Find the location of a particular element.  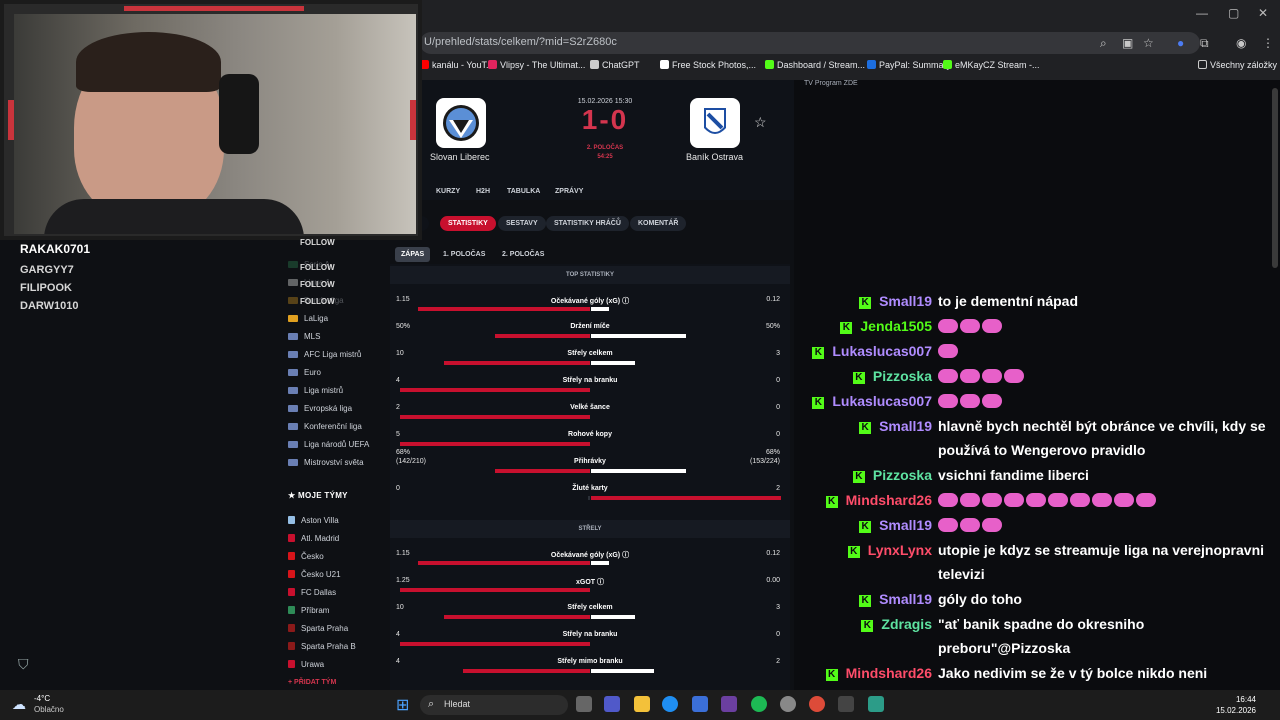

star-icon: ☆ is located at coordinates (1148, 43).